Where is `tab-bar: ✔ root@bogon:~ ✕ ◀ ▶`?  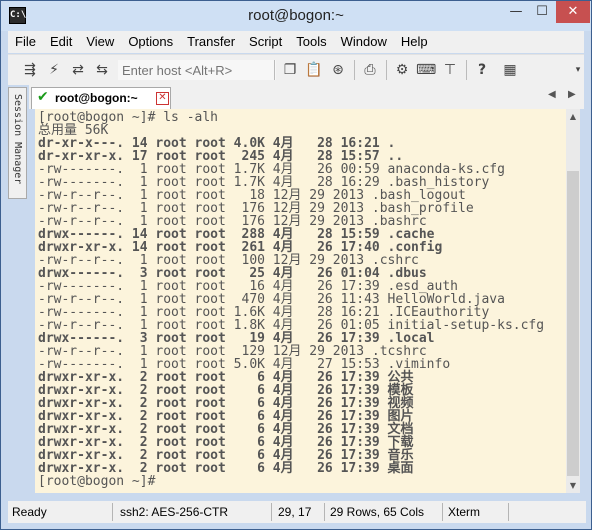 tab-bar: ✔ root@bogon:~ ✕ ◀ ▶ is located at coordinates (306, 97).